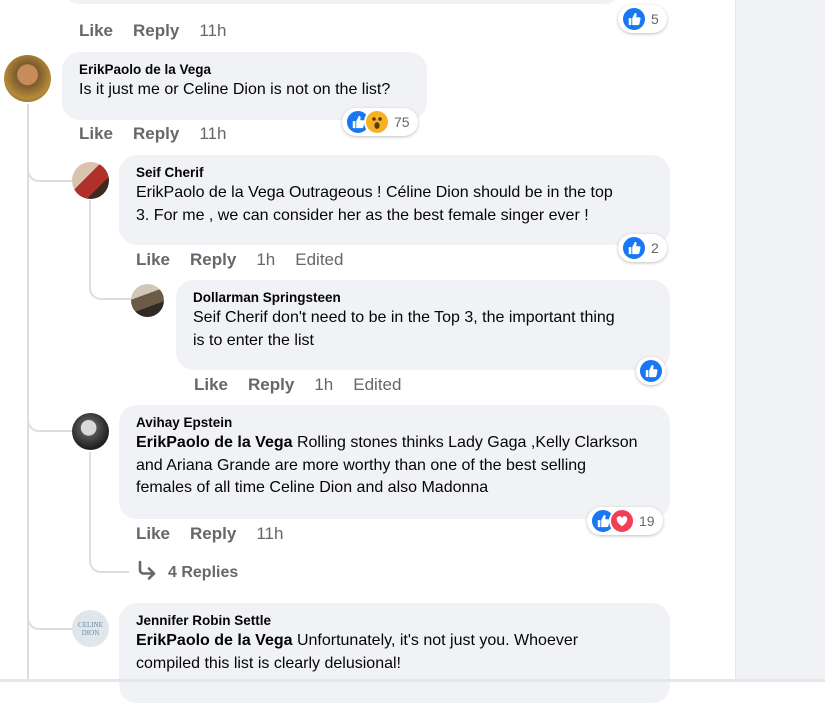 This screenshot has height=703, width=825. I want to click on avatar-text: DION, so click(90, 632).